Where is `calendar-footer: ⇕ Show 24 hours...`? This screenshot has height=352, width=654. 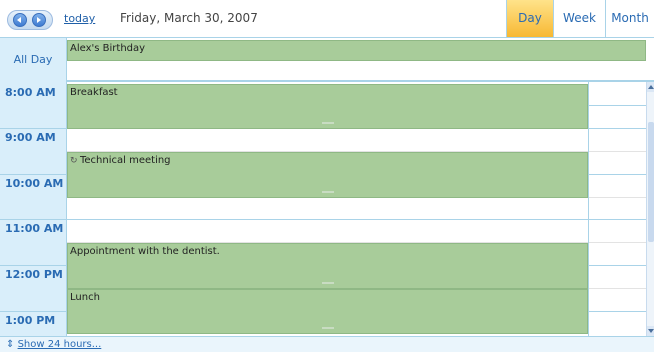 calendar-footer: ⇕ Show 24 hours... is located at coordinates (327, 344).